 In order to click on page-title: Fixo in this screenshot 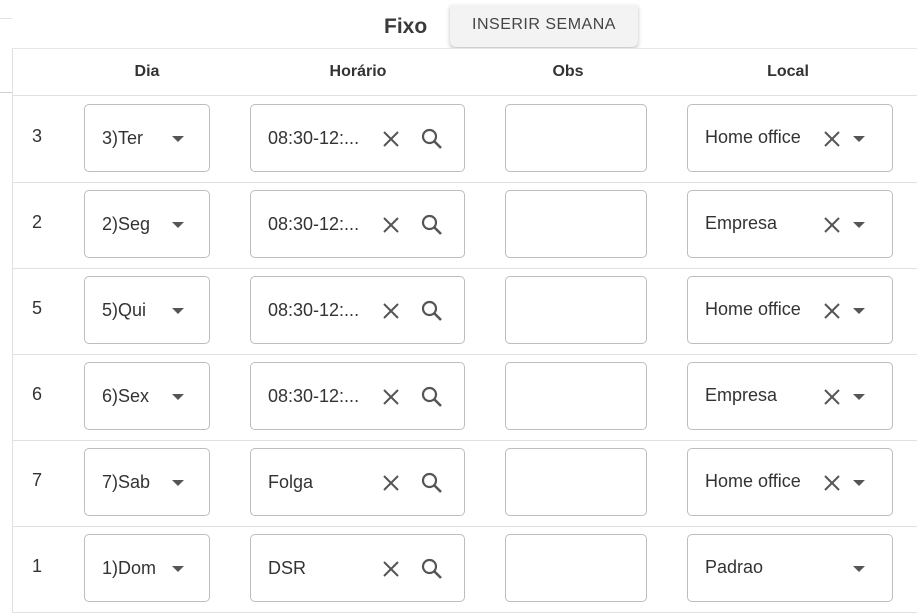, I will do `click(406, 26)`.